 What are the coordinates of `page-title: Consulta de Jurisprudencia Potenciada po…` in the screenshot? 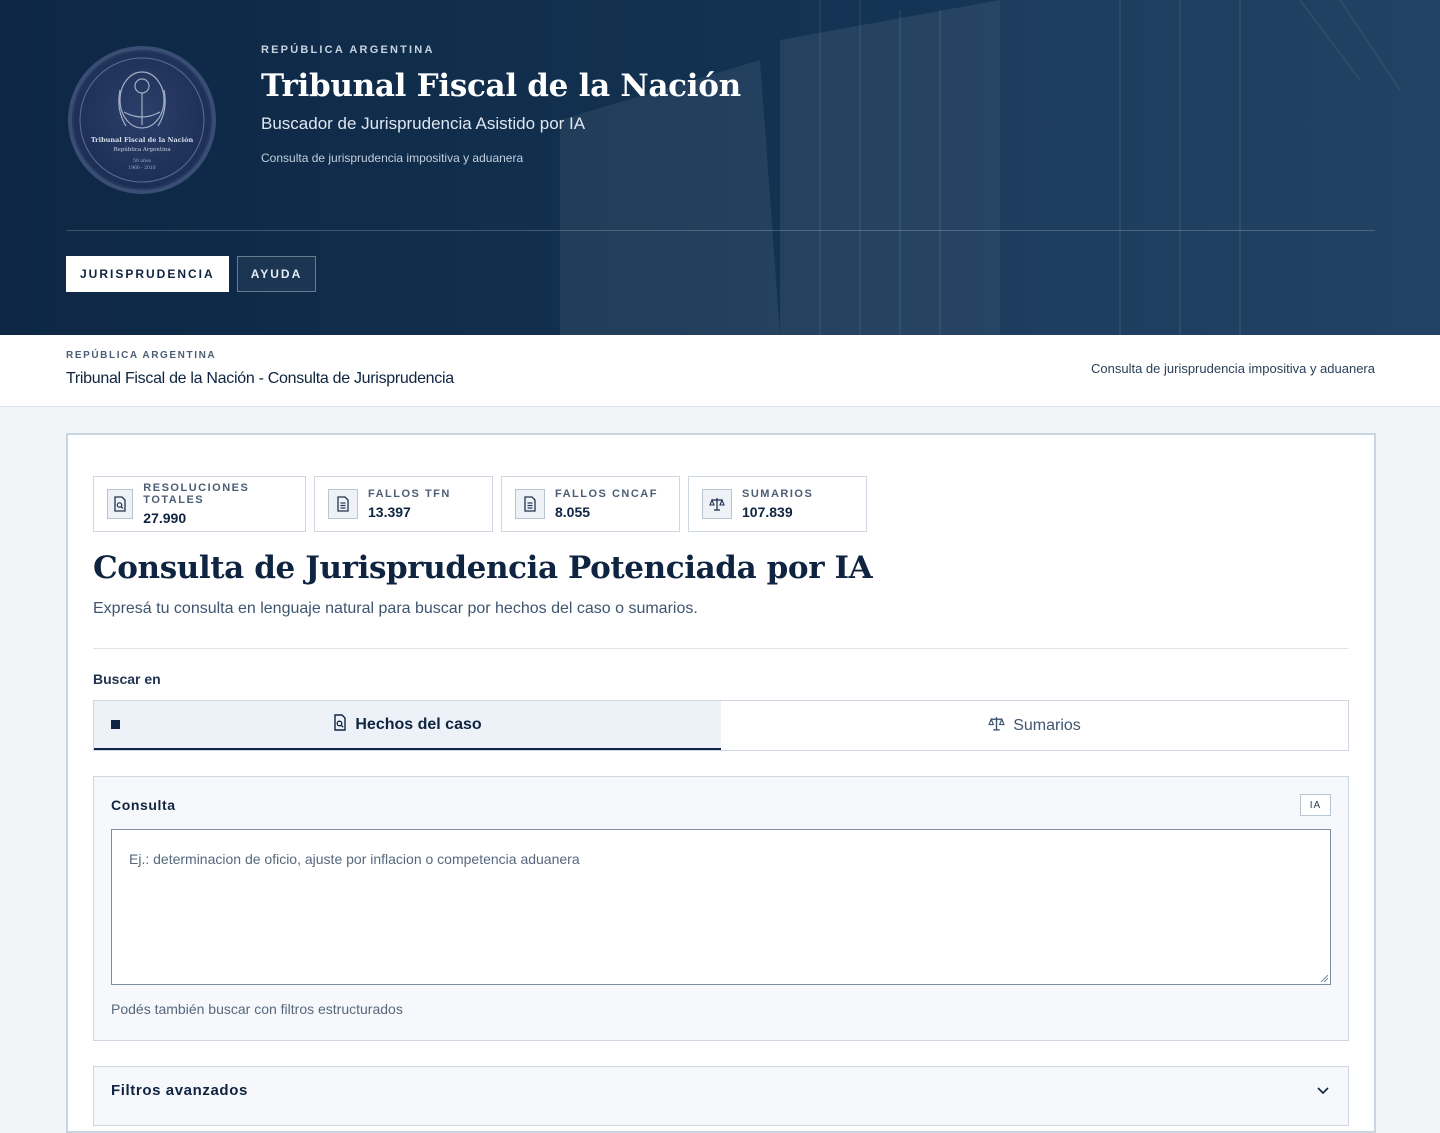 It's located at (483, 568).